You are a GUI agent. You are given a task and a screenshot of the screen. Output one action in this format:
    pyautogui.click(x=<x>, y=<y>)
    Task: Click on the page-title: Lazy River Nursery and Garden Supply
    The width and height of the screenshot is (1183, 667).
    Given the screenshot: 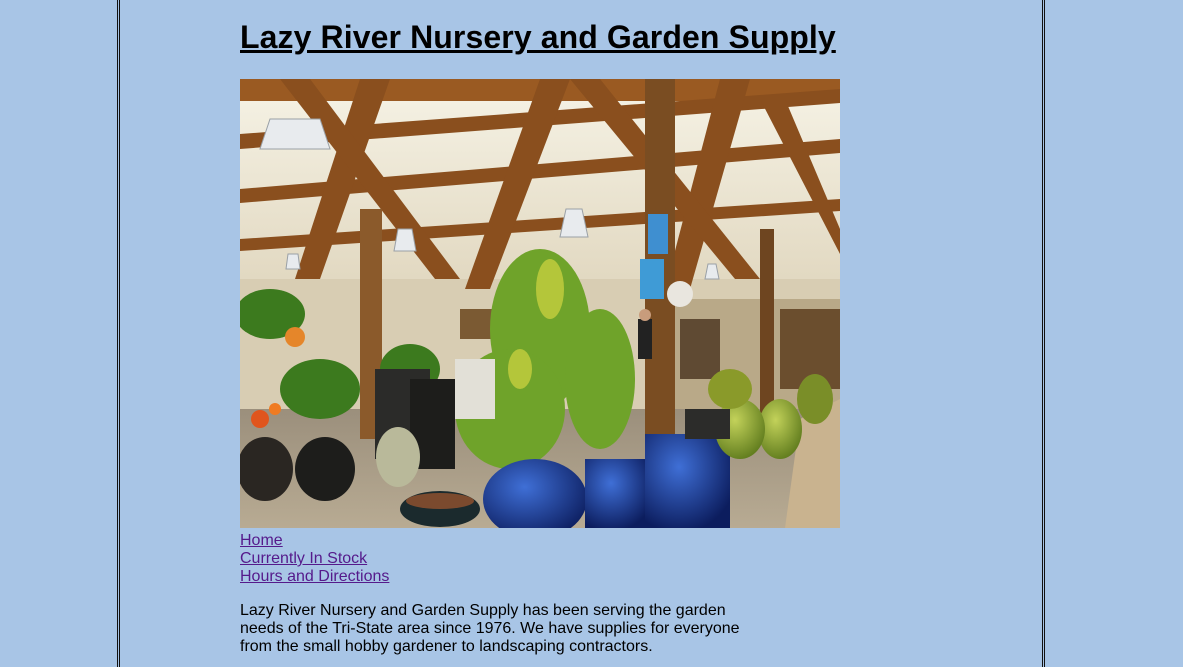 What is the action you would take?
    pyautogui.click(x=538, y=37)
    